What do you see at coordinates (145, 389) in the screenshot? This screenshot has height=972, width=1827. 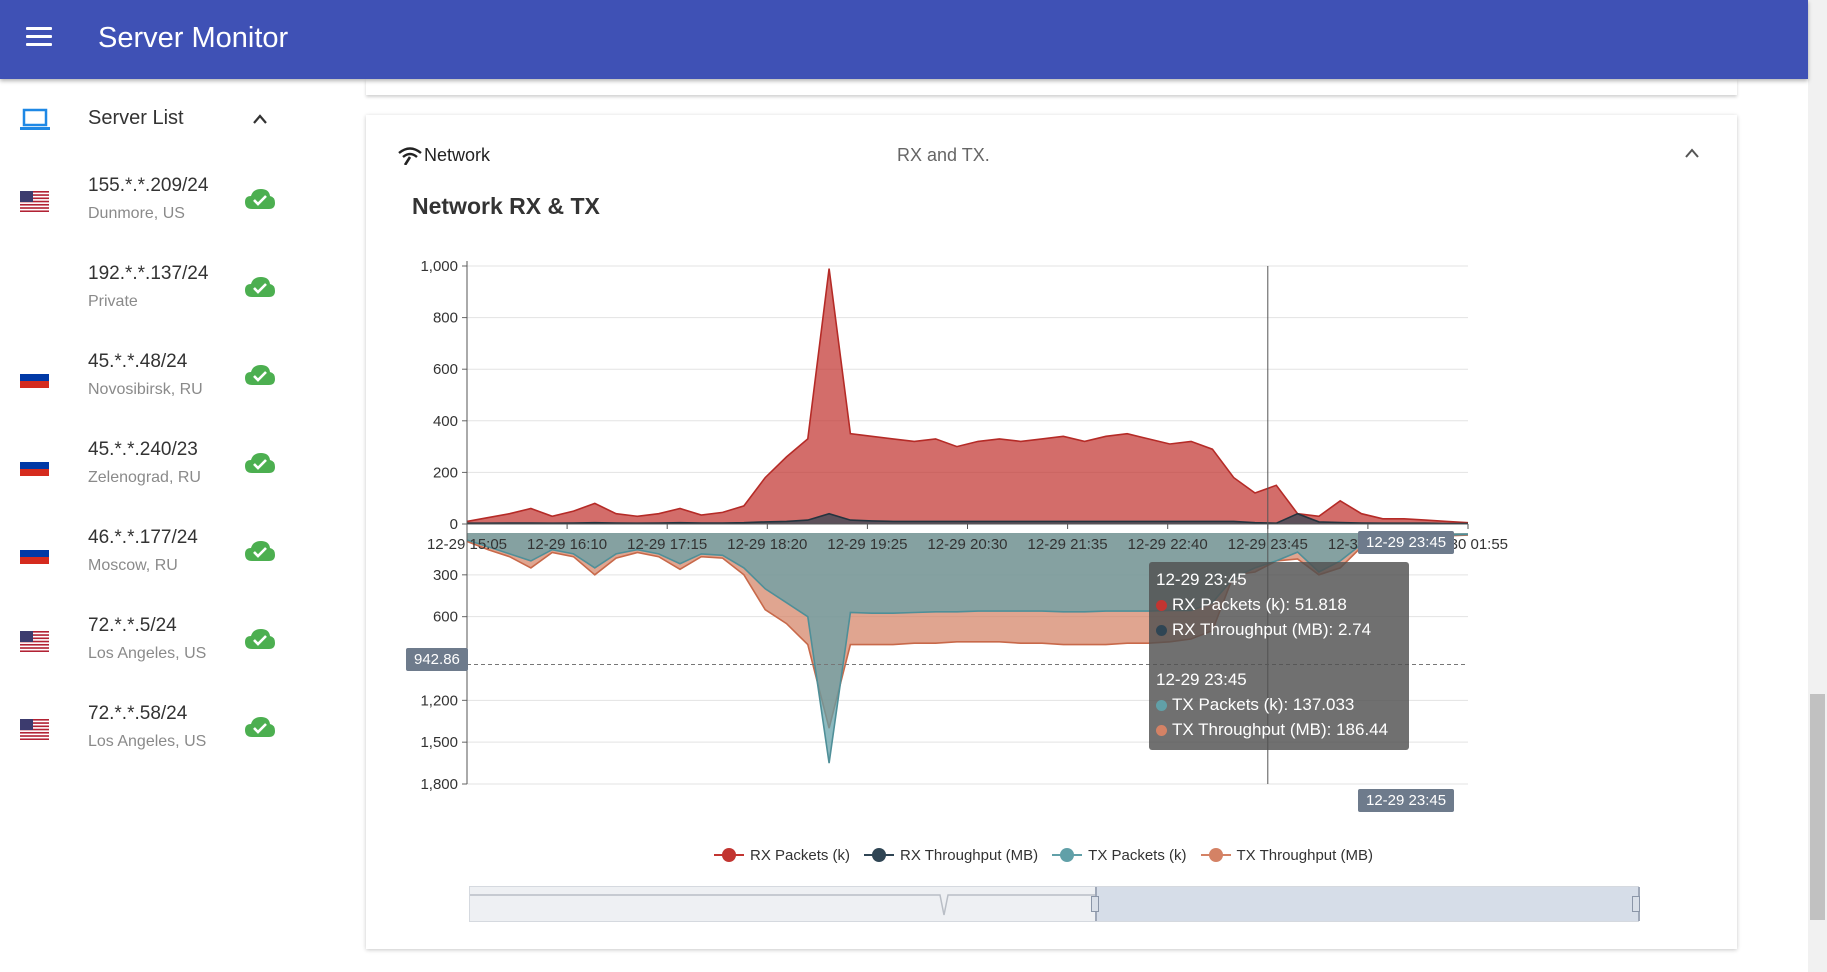 I see `server-location: Novosibirsk, RU` at bounding box center [145, 389].